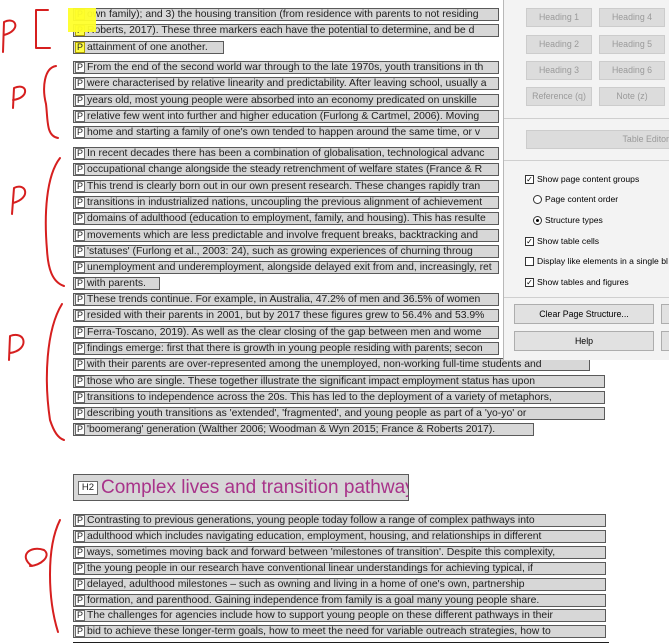 The image size is (669, 643). What do you see at coordinates (559, 96) in the screenshot?
I see `reference-button: Reference (q)` at bounding box center [559, 96].